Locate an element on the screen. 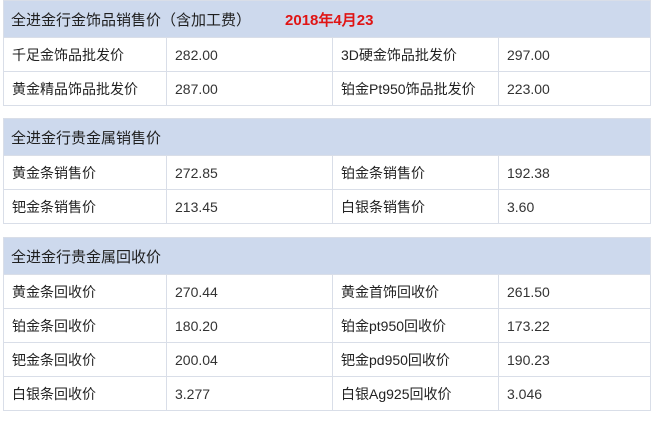 The width and height of the screenshot is (653, 442). table-row: 钯金条销售价 213.45 白银条销售价 3.60 is located at coordinates (327, 206).